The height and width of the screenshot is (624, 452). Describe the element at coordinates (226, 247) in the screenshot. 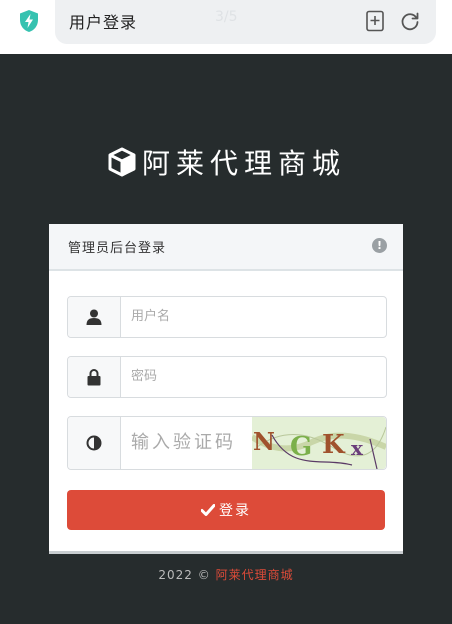

I see `panel-header: 管理员后台登录 !` at that location.